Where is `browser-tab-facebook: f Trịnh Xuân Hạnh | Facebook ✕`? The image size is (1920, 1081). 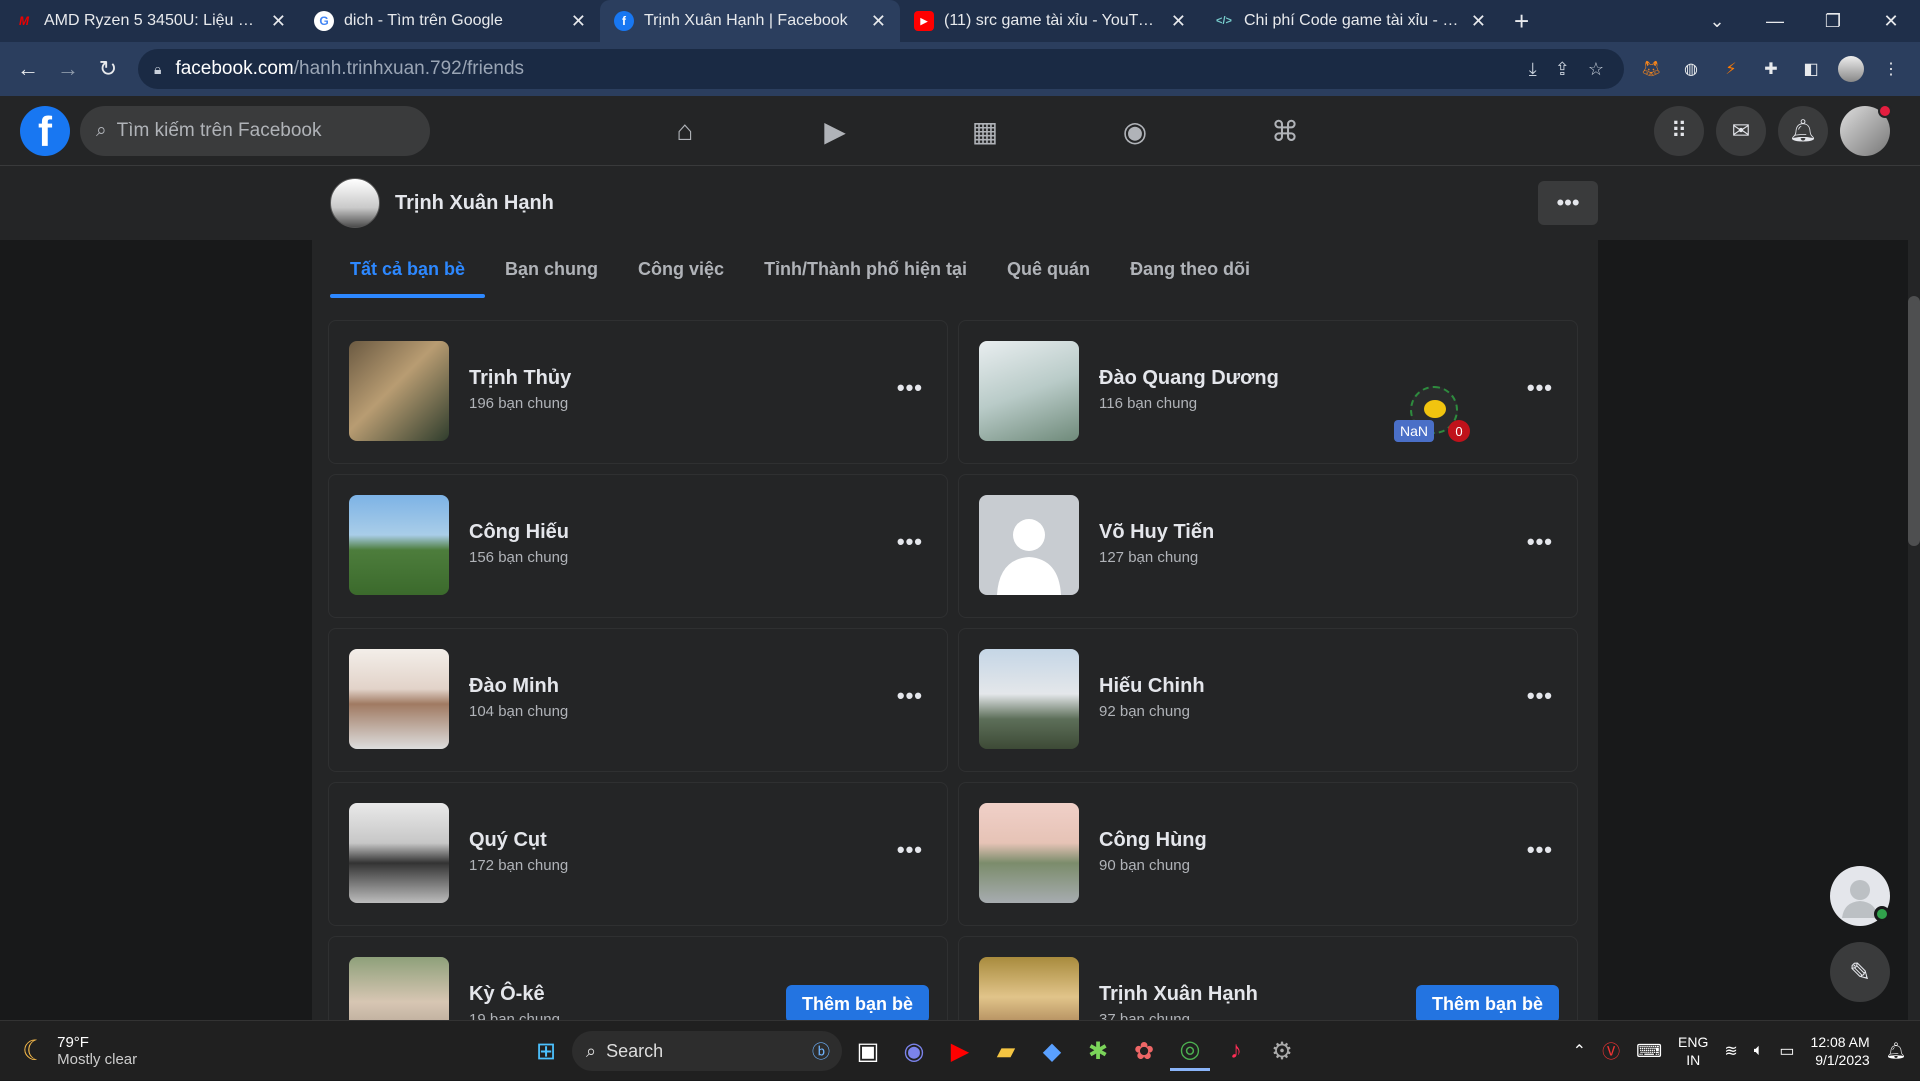
browser-tab-facebook: f Trịnh Xuân Hạnh | Facebook ✕ is located at coordinates (750, 21).